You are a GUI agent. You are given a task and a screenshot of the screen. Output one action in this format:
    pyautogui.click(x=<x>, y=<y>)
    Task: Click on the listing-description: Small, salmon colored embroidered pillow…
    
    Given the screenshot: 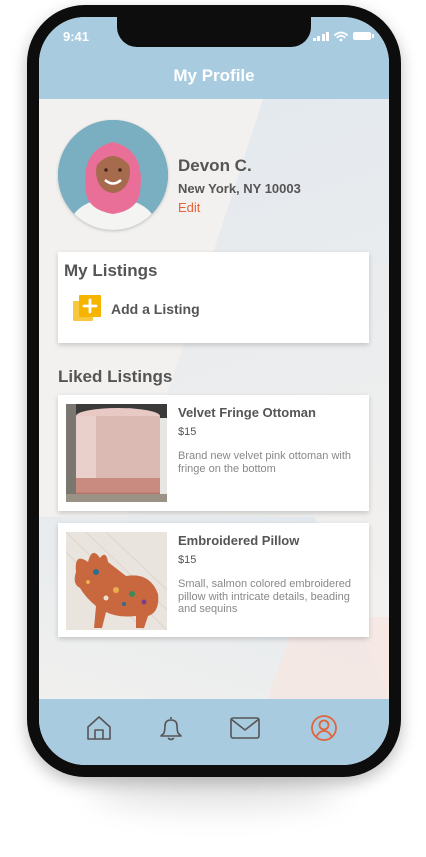 What is the action you would take?
    pyautogui.click(x=265, y=596)
    